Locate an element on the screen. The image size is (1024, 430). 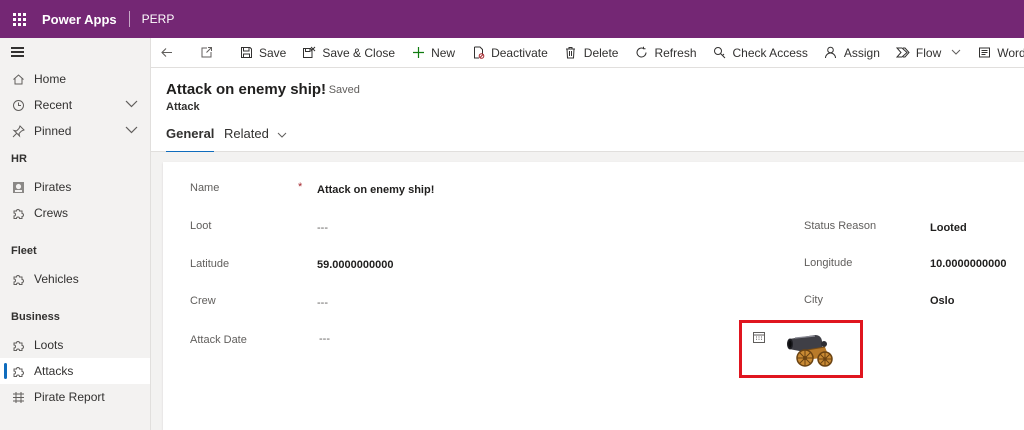
word-templates-button: Word Templates is located at coordinates (996, 52).